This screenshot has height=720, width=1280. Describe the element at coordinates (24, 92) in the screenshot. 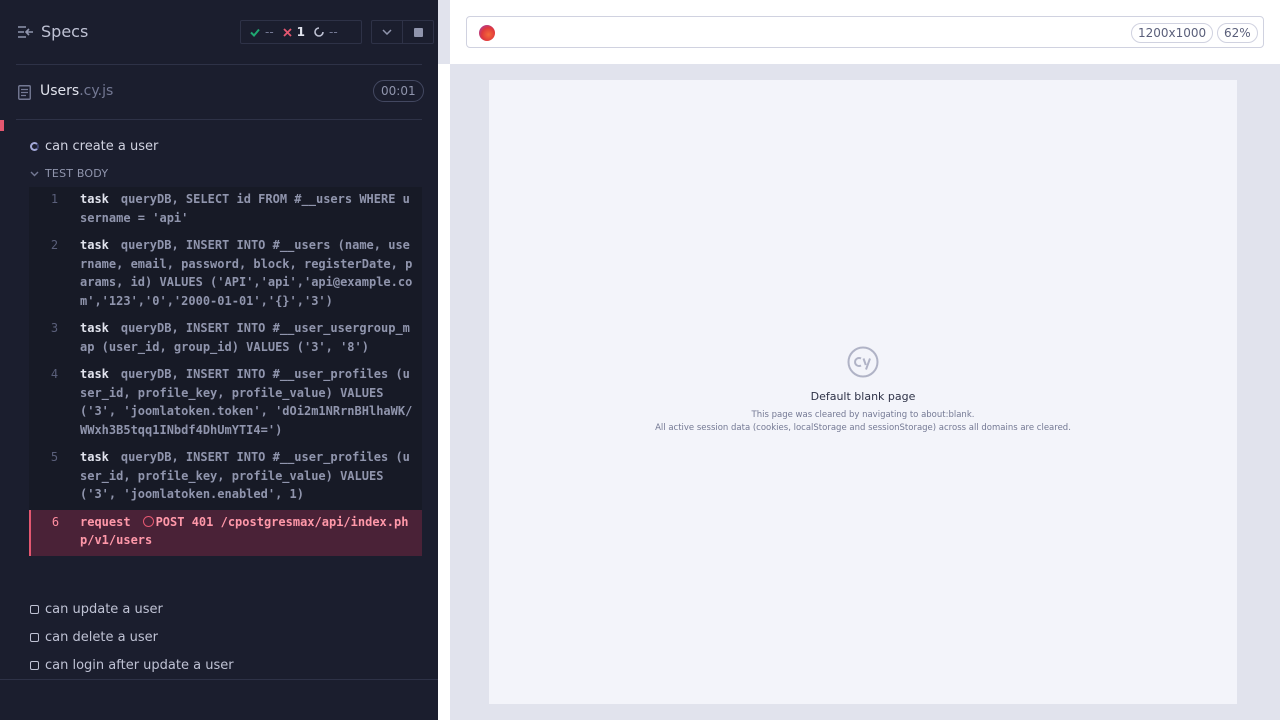

I see `document-icon` at that location.